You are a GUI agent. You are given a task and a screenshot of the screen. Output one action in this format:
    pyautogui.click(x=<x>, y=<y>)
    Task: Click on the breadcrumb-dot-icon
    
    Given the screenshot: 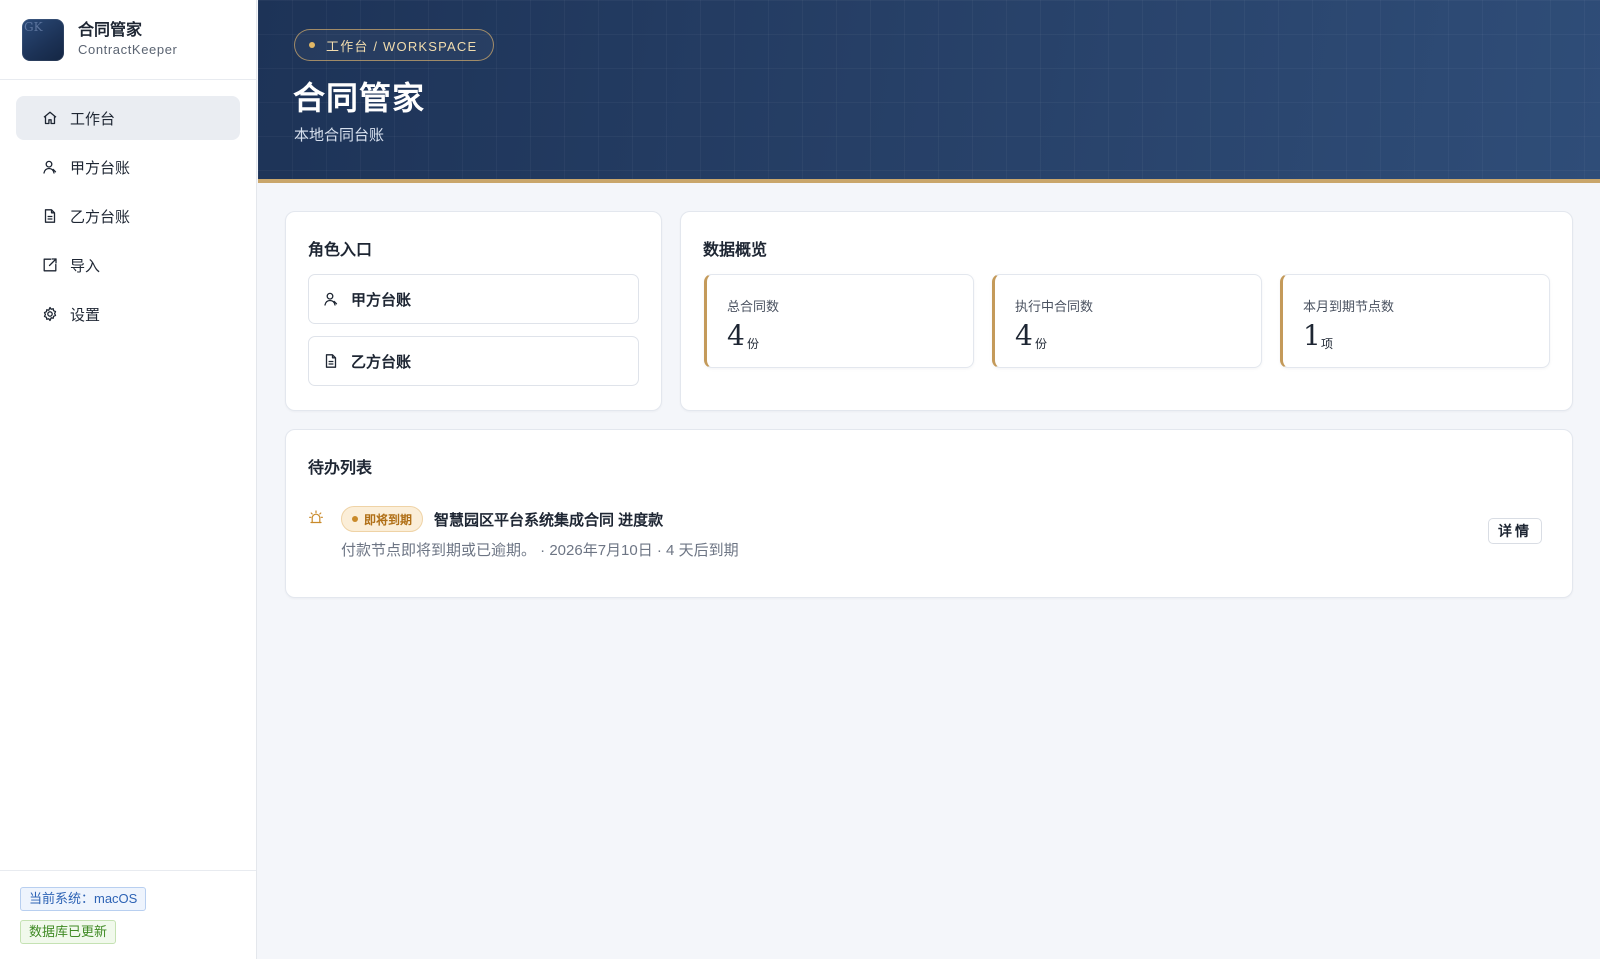 What is the action you would take?
    pyautogui.click(x=312, y=45)
    